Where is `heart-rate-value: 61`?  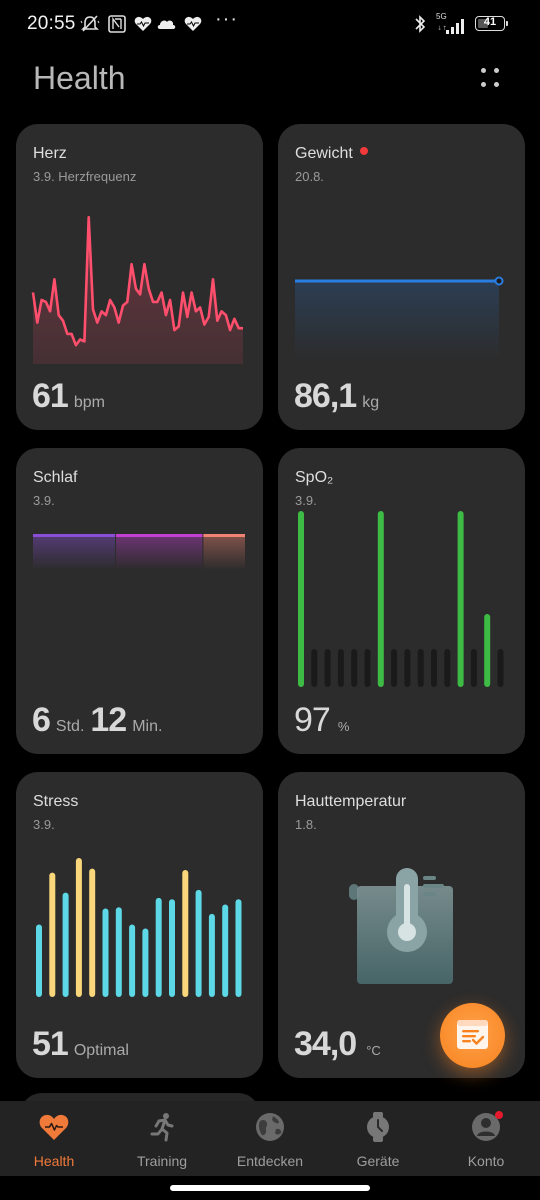 heart-rate-value: 61 is located at coordinates (50, 396).